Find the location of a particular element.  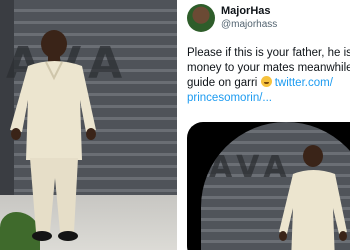

author-handle: @majorhass is located at coordinates (249, 24).